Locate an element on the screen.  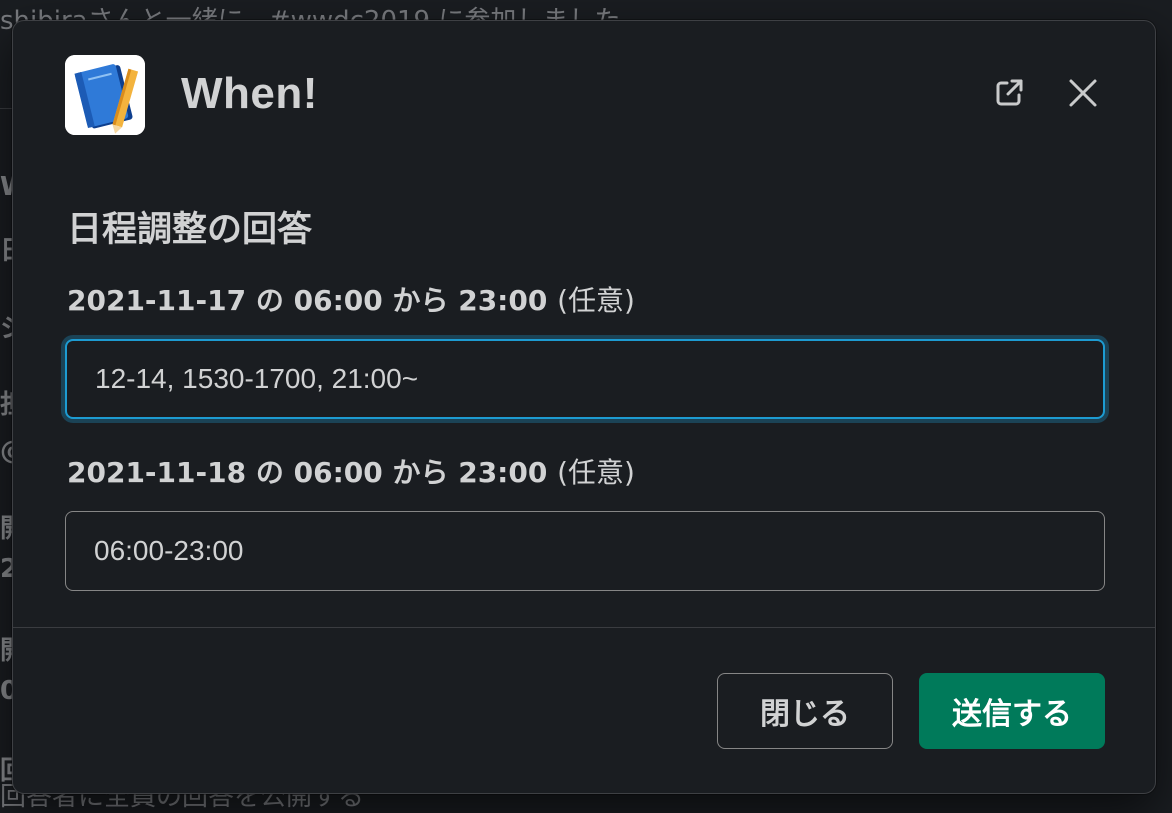
close-icon is located at coordinates (1083, 95).